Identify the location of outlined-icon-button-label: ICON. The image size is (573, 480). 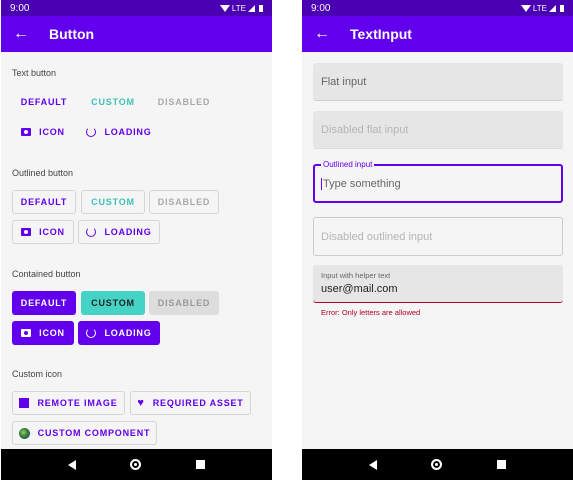
(52, 232).